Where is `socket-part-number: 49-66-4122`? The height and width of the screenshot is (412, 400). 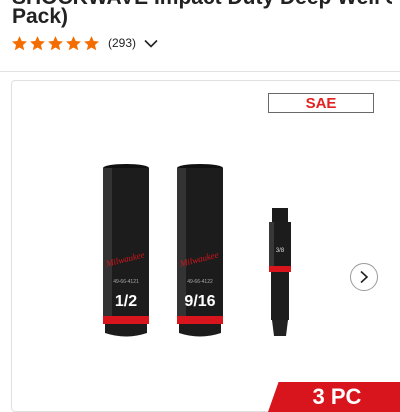 socket-part-number: 49-66-4122 is located at coordinates (200, 282).